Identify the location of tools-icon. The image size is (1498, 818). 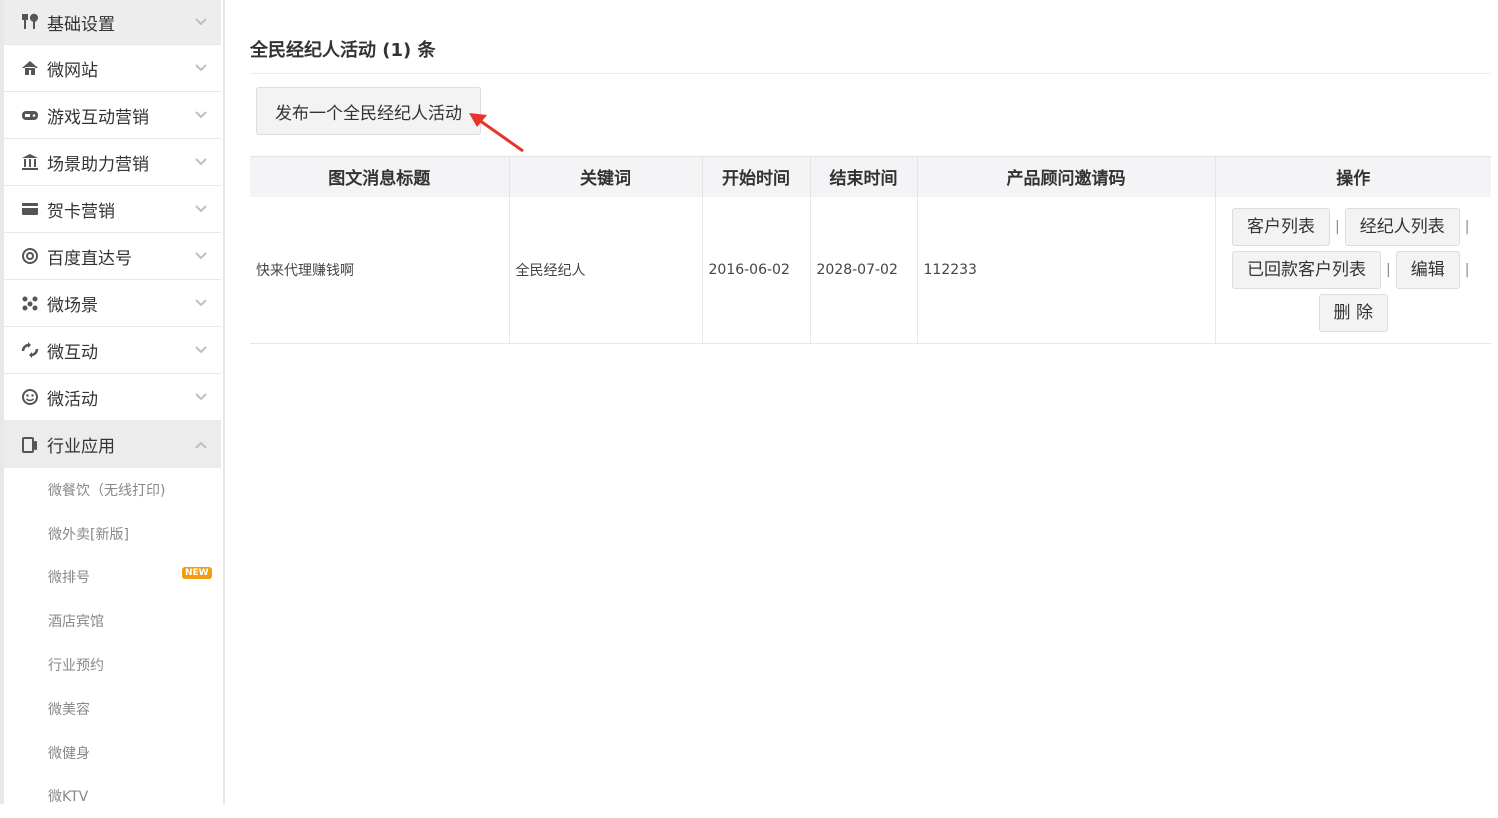
(30, 22).